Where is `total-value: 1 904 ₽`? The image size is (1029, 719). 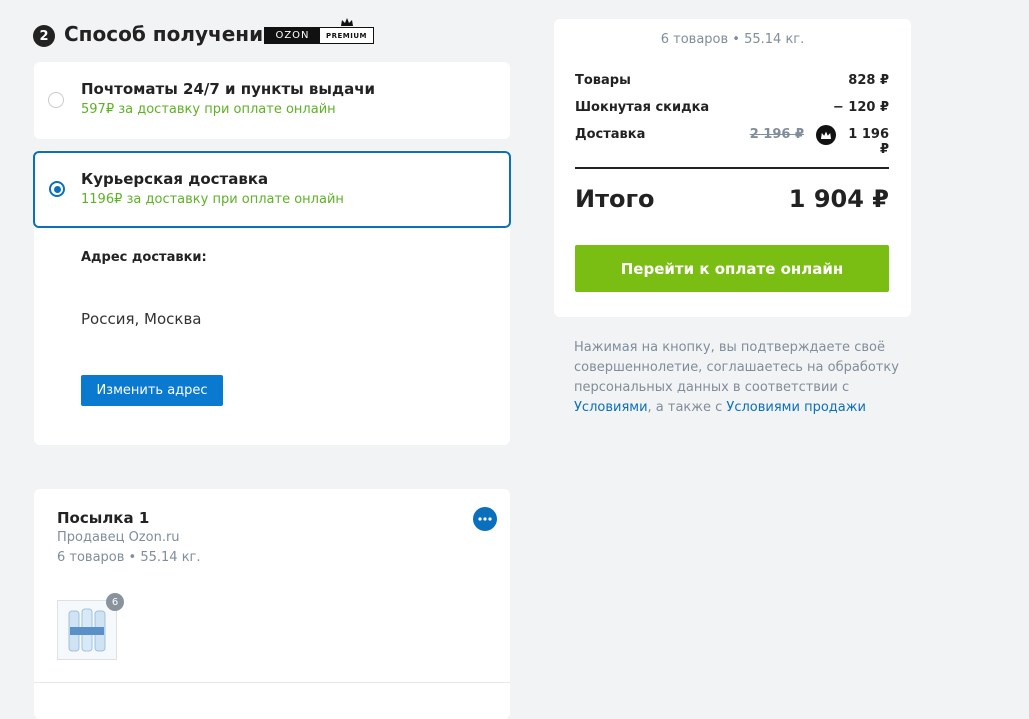 total-value: 1 904 ₽ is located at coordinates (838, 199).